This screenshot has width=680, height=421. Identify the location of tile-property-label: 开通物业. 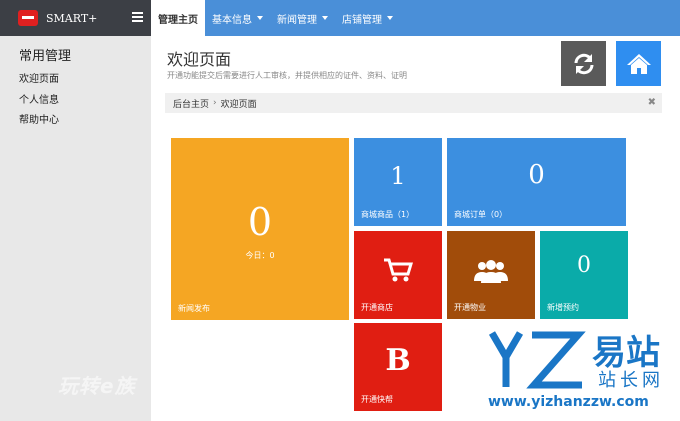
(470, 307).